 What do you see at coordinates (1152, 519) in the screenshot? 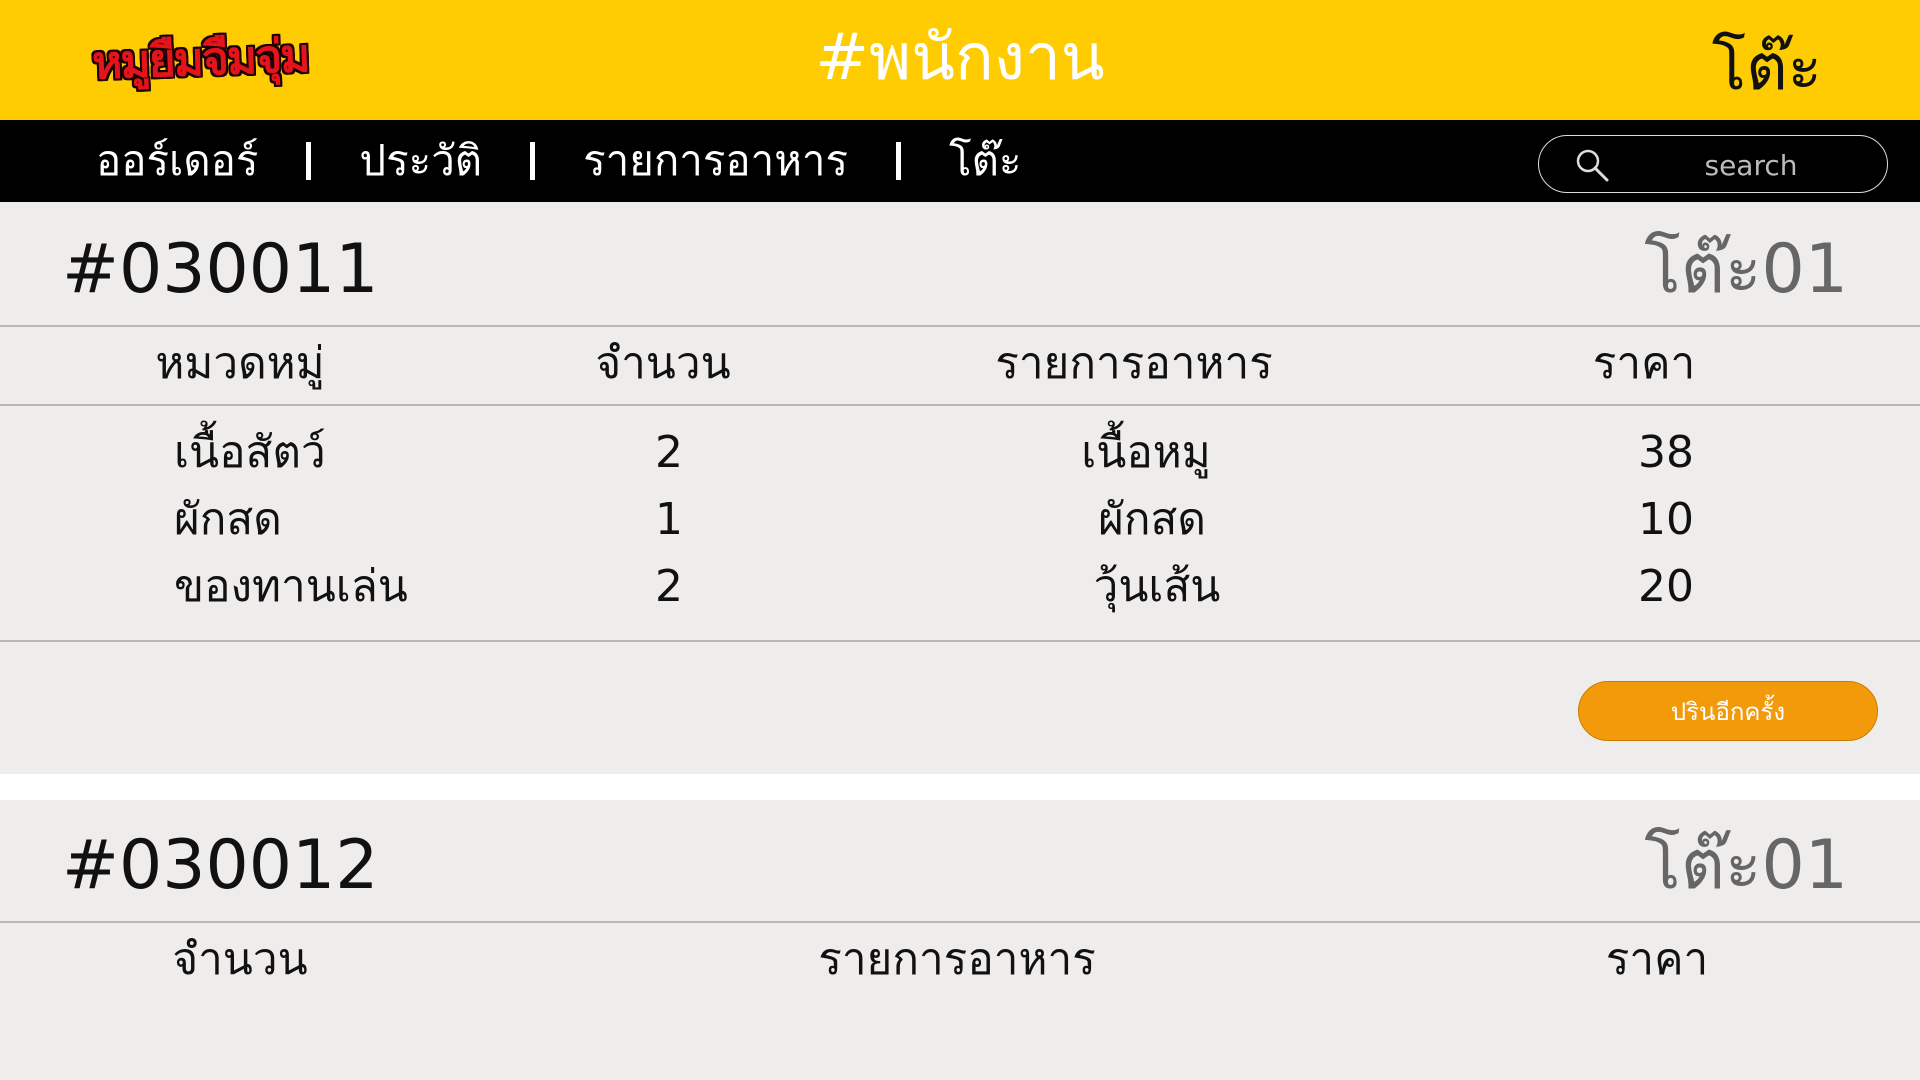
I see `row-item: ผักสด` at bounding box center [1152, 519].